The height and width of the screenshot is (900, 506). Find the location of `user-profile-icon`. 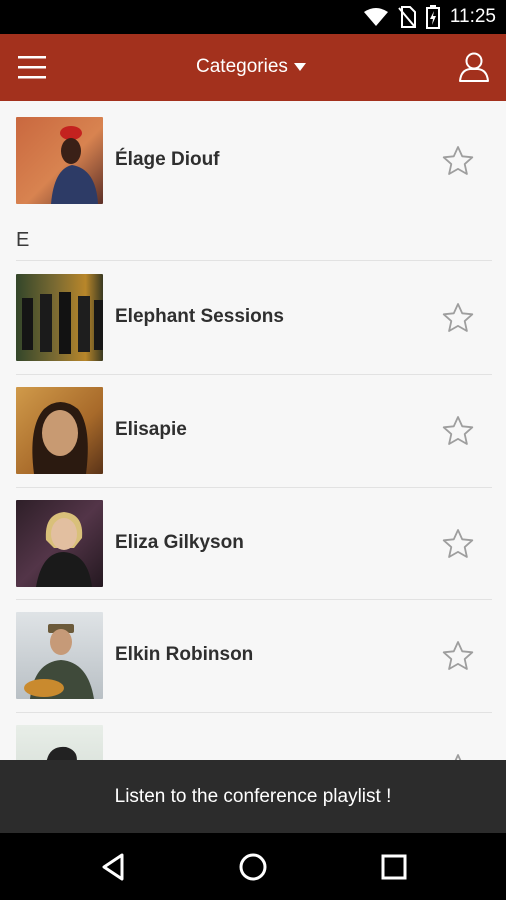

user-profile-icon is located at coordinates (474, 67).